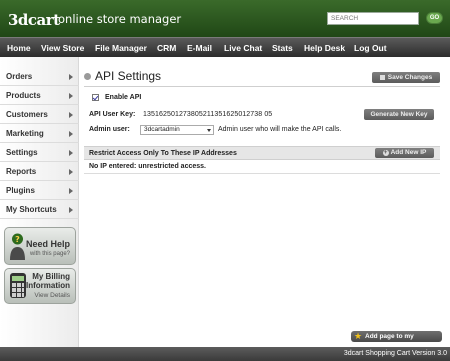 This screenshot has height=361, width=450. I want to click on need-help-promo: ? Need Help with this page?, so click(40, 246).